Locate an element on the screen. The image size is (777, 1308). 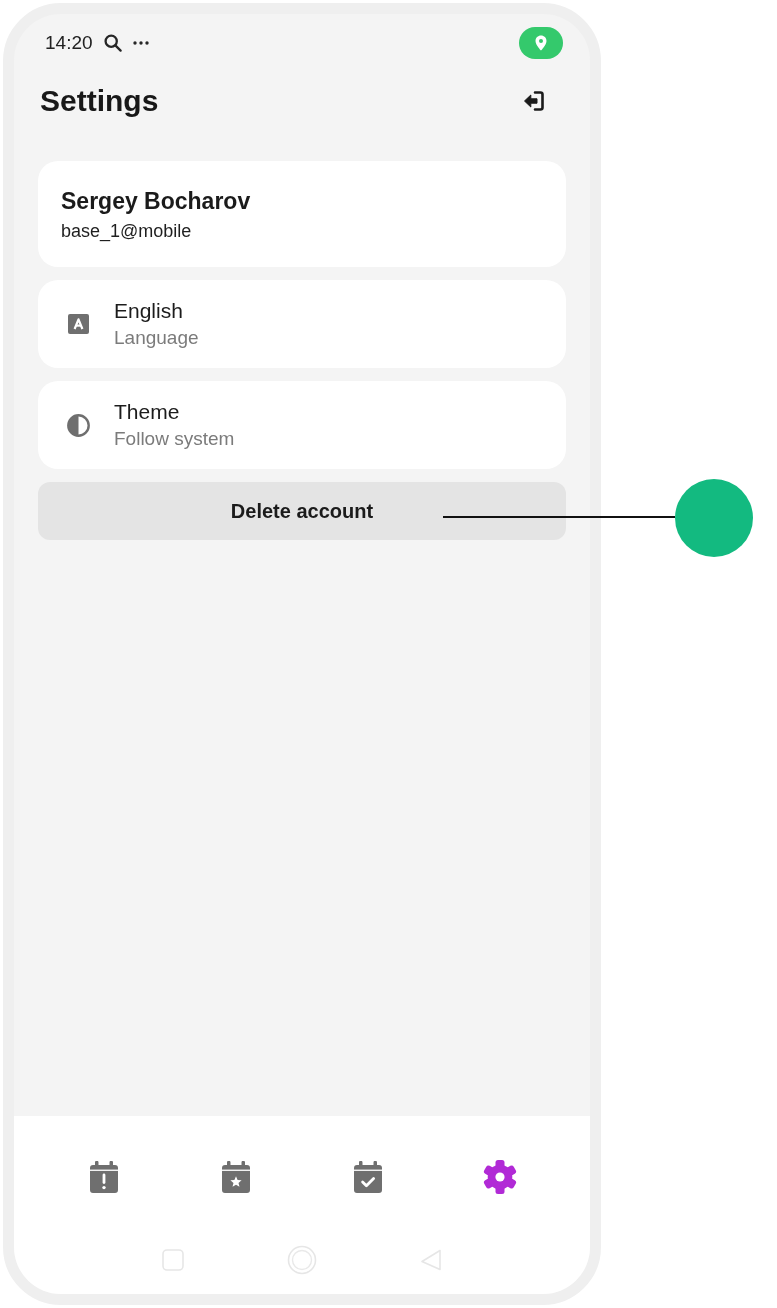
more-icon is located at coordinates (140, 43).